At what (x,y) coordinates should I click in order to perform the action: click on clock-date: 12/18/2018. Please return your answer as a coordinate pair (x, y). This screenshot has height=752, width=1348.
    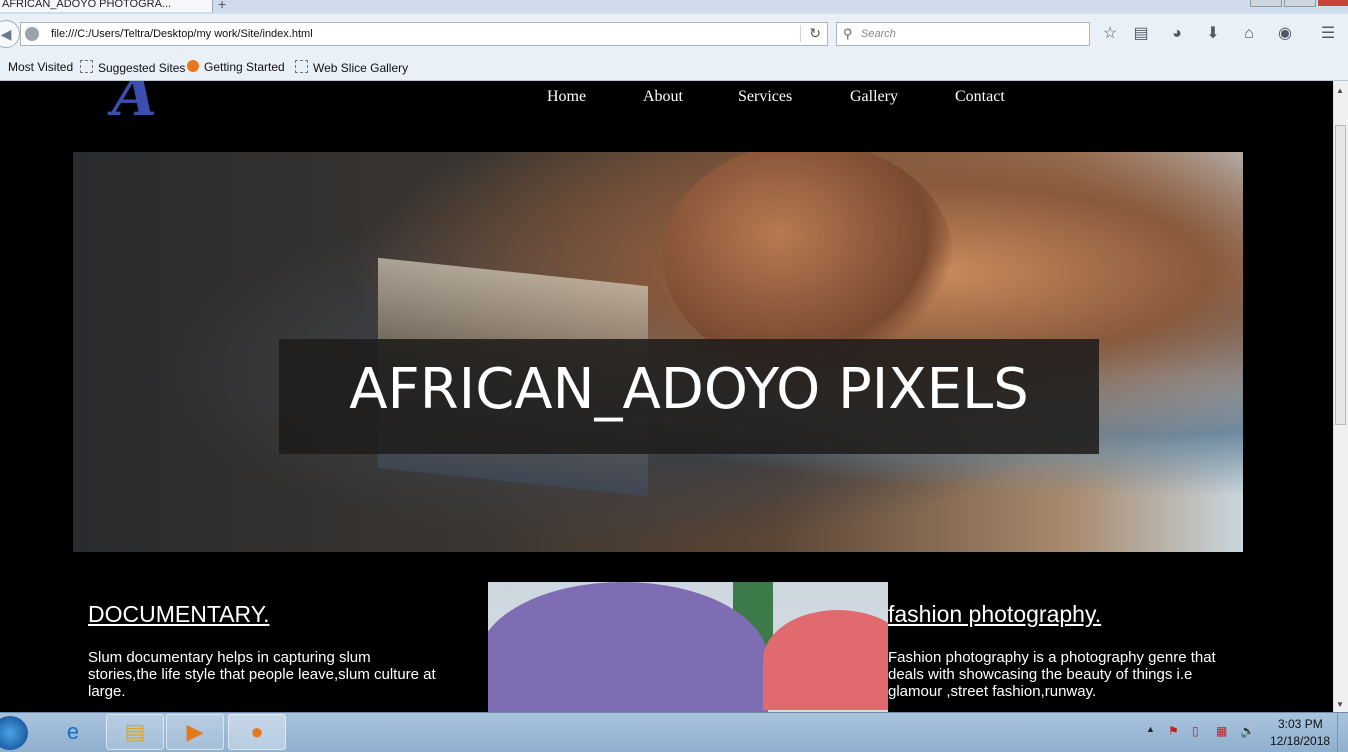
    Looking at the image, I should click on (1300, 741).